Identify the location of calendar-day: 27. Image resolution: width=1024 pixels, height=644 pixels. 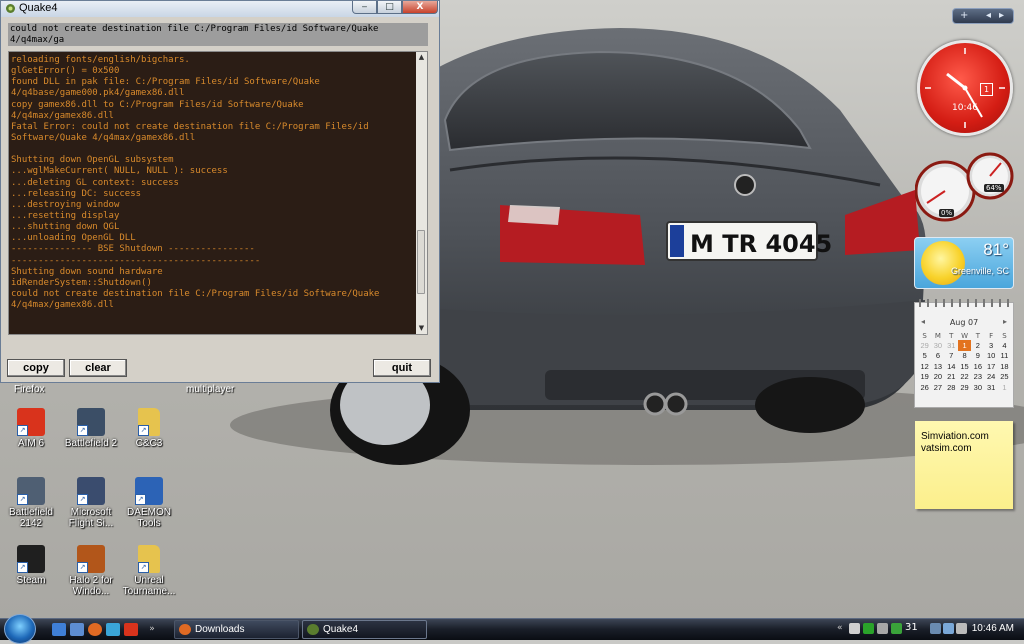
(937, 387).